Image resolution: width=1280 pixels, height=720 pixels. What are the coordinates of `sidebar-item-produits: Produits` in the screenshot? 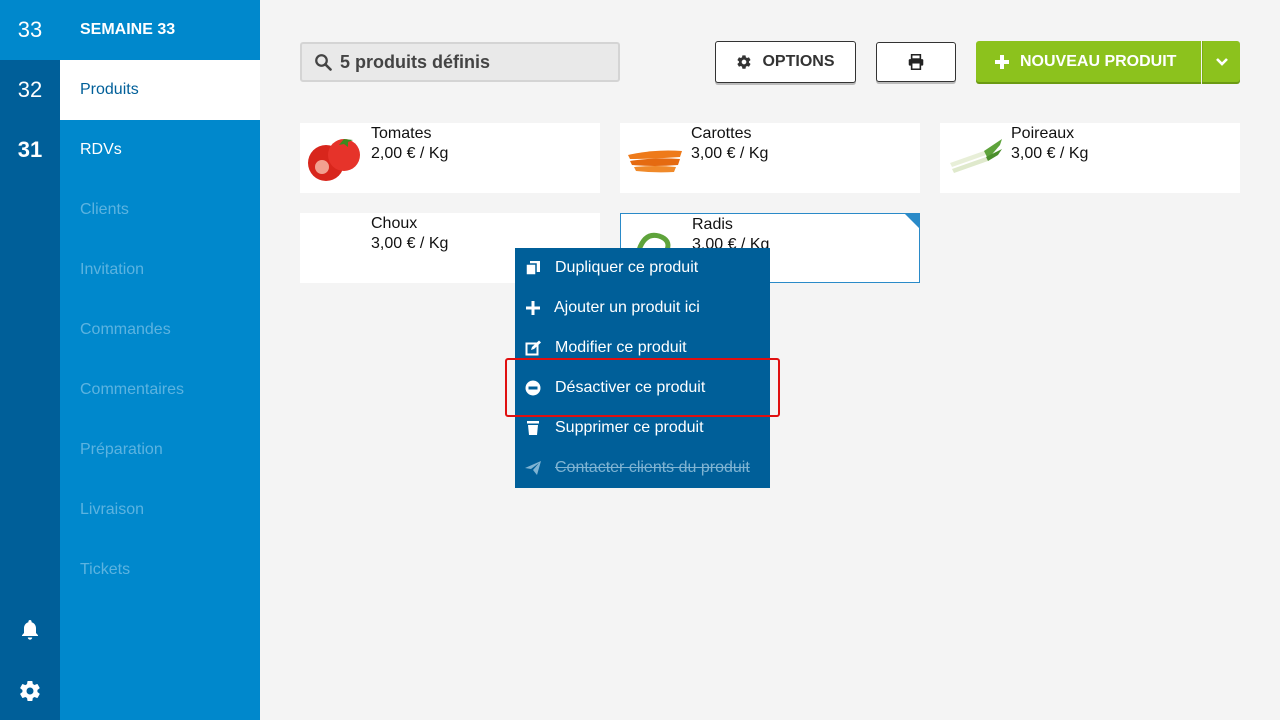 It's located at (160, 90).